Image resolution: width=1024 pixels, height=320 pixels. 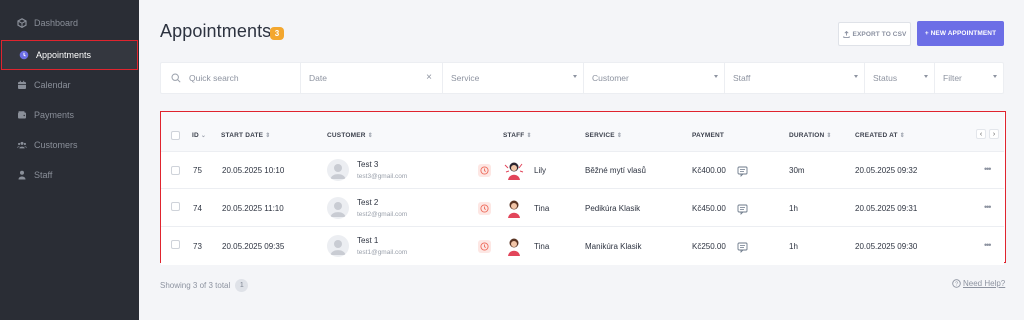 I want to click on page-badge: 1, so click(x=242, y=285).